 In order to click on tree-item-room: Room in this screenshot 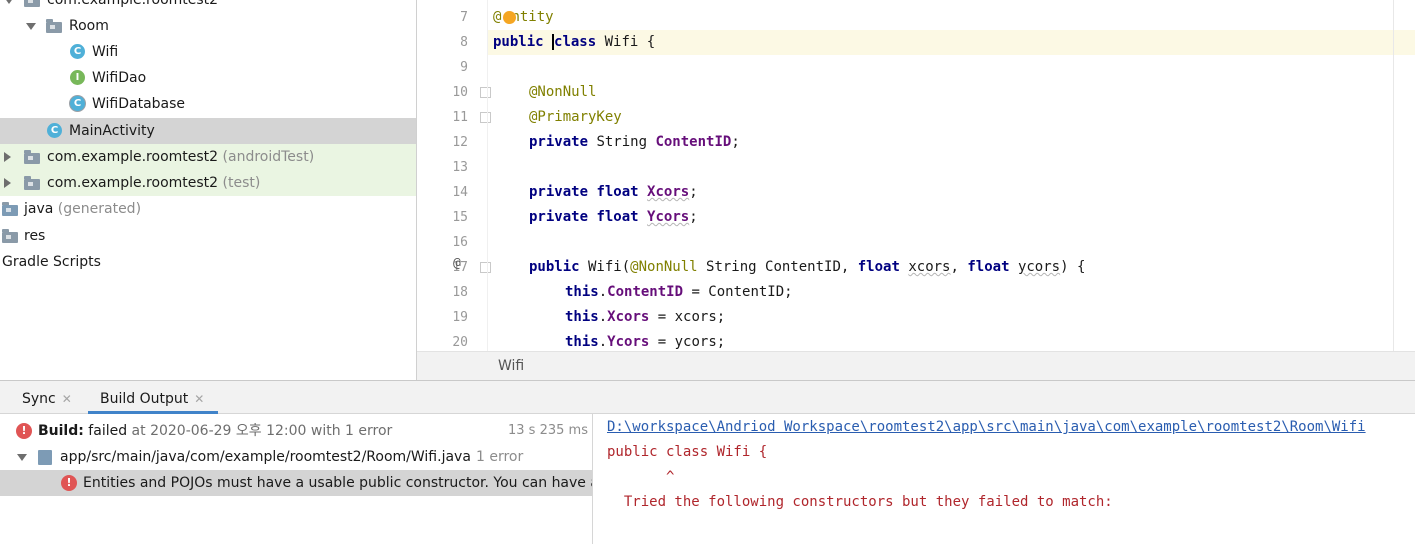, I will do `click(208, 26)`.